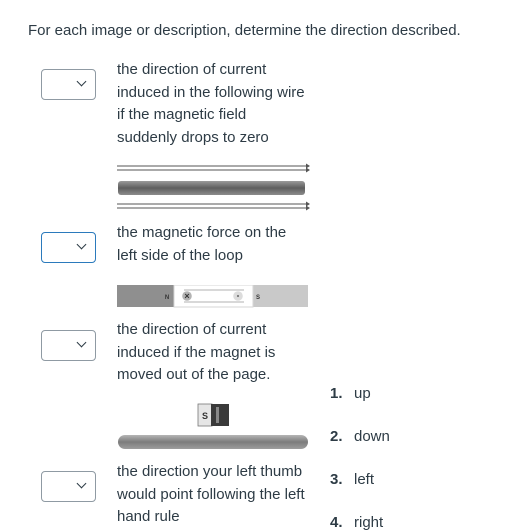 The height and width of the screenshot is (531, 526). Describe the element at coordinates (390, 479) in the screenshot. I see `answer-choice: 3. left` at that location.